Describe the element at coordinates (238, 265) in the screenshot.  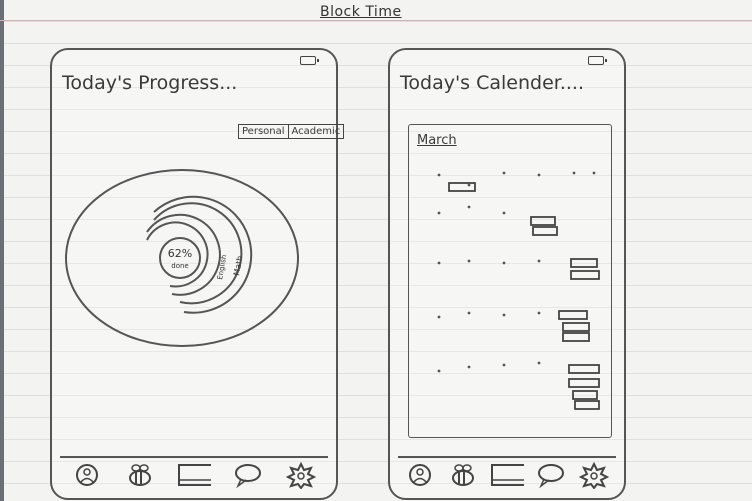
I see `ring-label-math: Math` at that location.